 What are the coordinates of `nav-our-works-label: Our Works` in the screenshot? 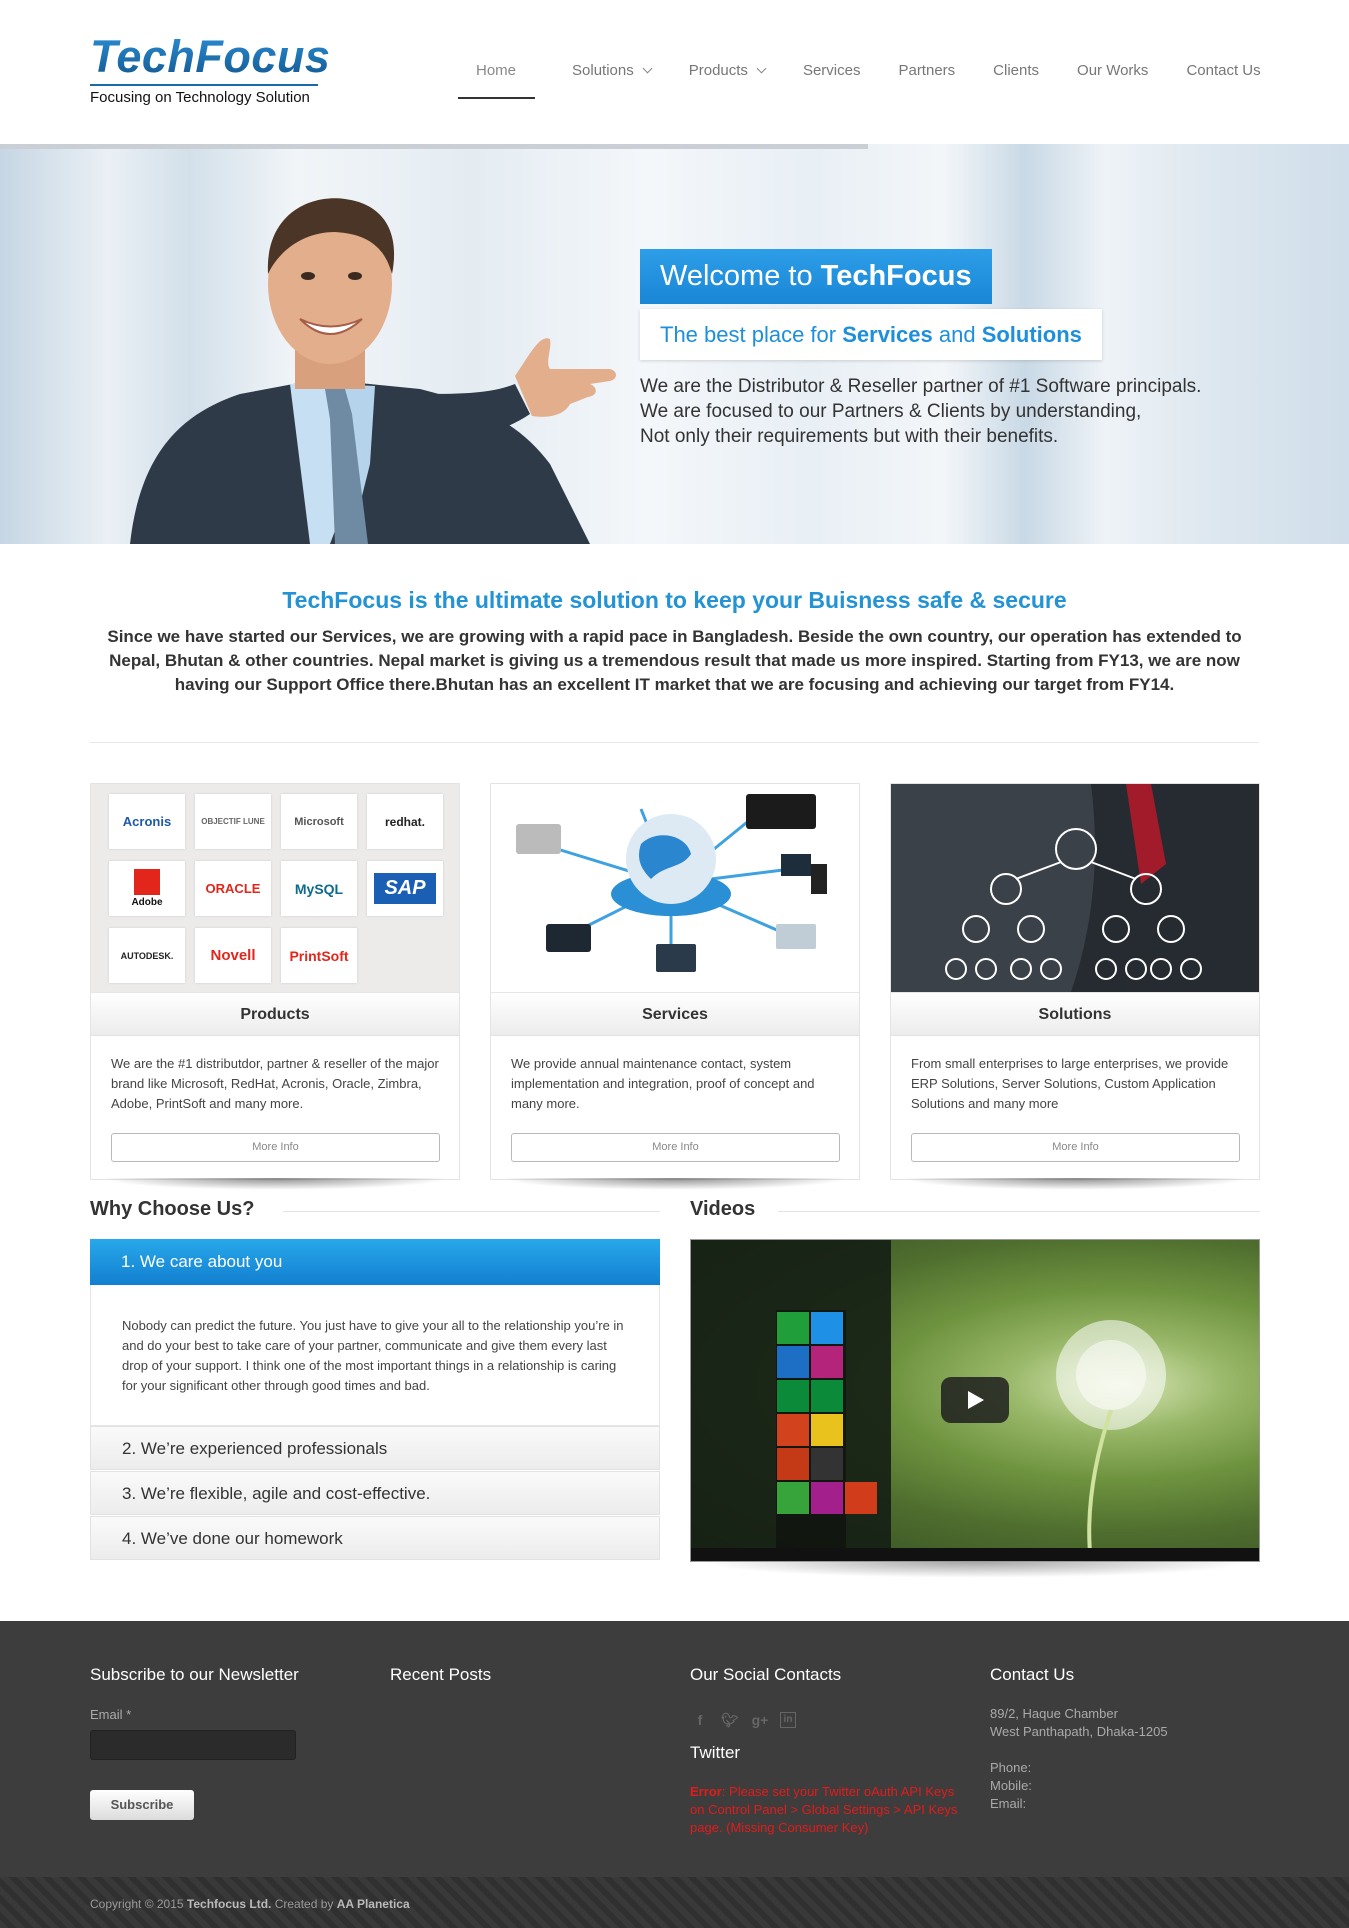 It's located at (1113, 70).